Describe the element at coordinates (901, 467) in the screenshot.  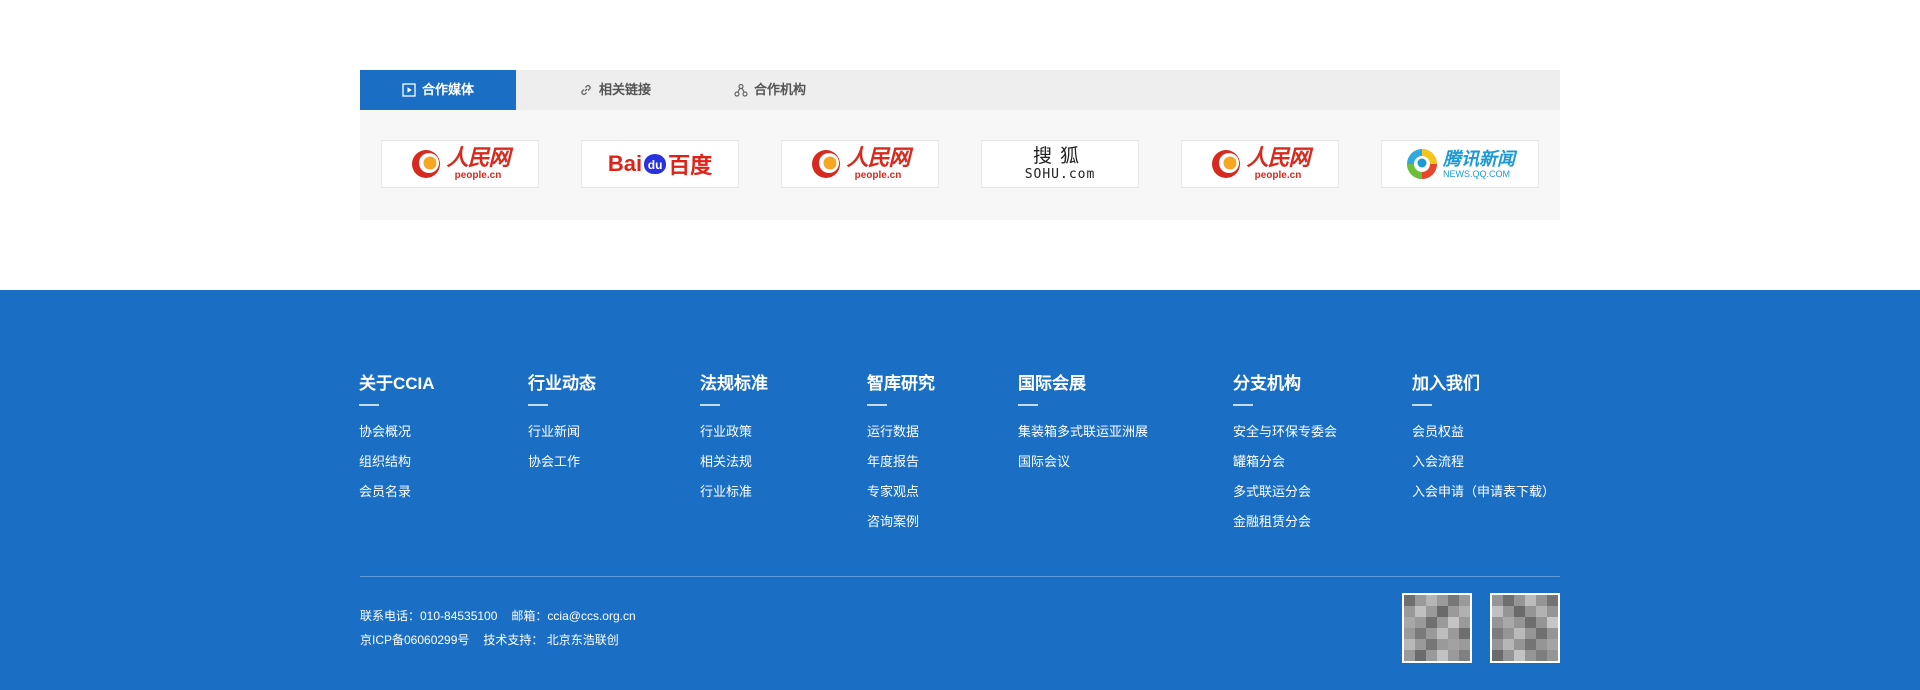
I see `footer-link: 年度报告` at that location.